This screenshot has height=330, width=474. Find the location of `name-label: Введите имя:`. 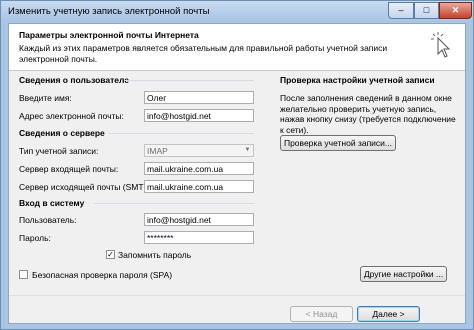

name-label: Введите имя: is located at coordinates (45, 98).